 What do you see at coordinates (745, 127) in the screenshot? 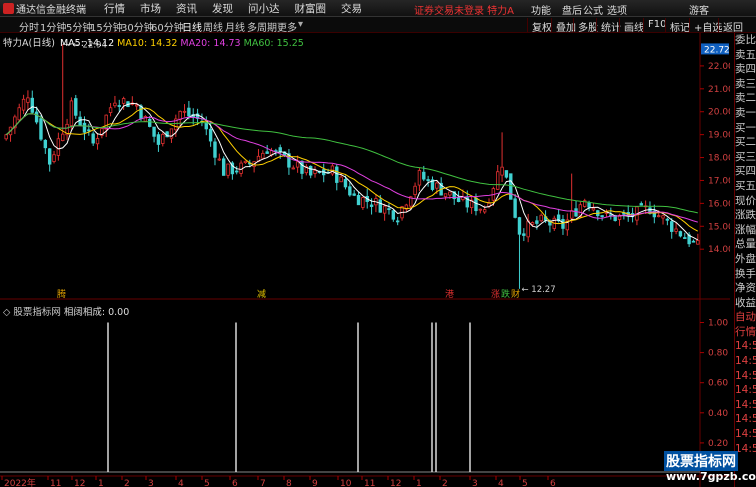
I see `side-panel-label: 买一` at bounding box center [745, 127].